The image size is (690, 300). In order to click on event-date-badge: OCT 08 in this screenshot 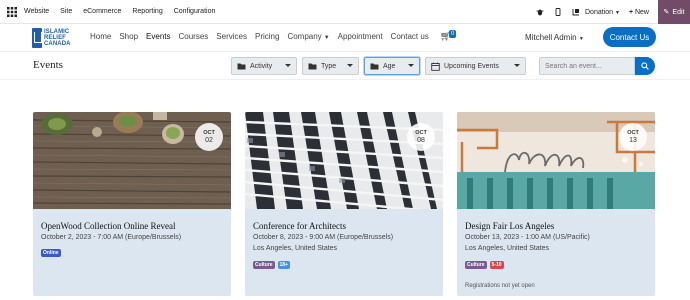, I will do `click(421, 137)`.